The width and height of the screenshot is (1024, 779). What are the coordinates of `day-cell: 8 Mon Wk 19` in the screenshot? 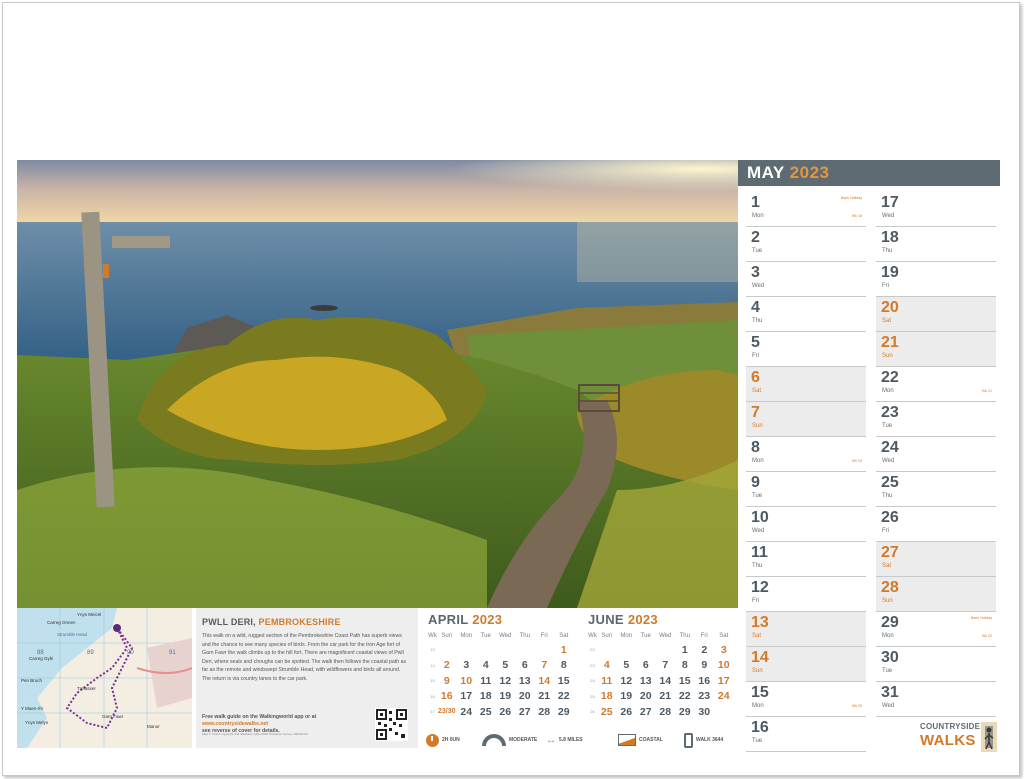 It's located at (806, 454).